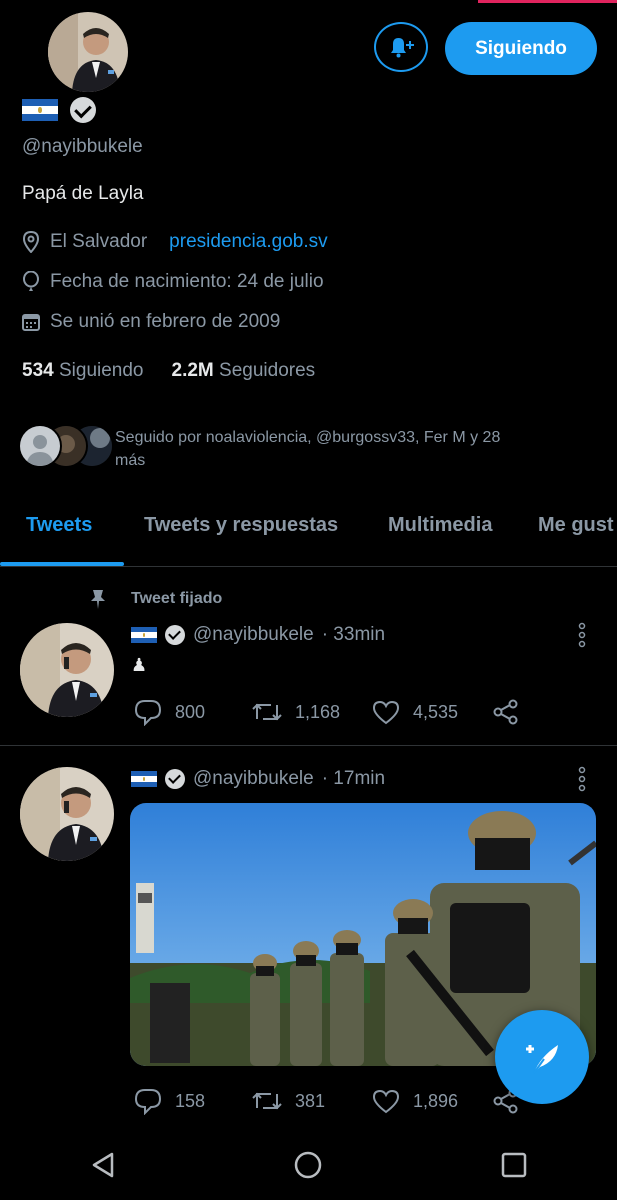  I want to click on like-count: 4,535, so click(436, 711).